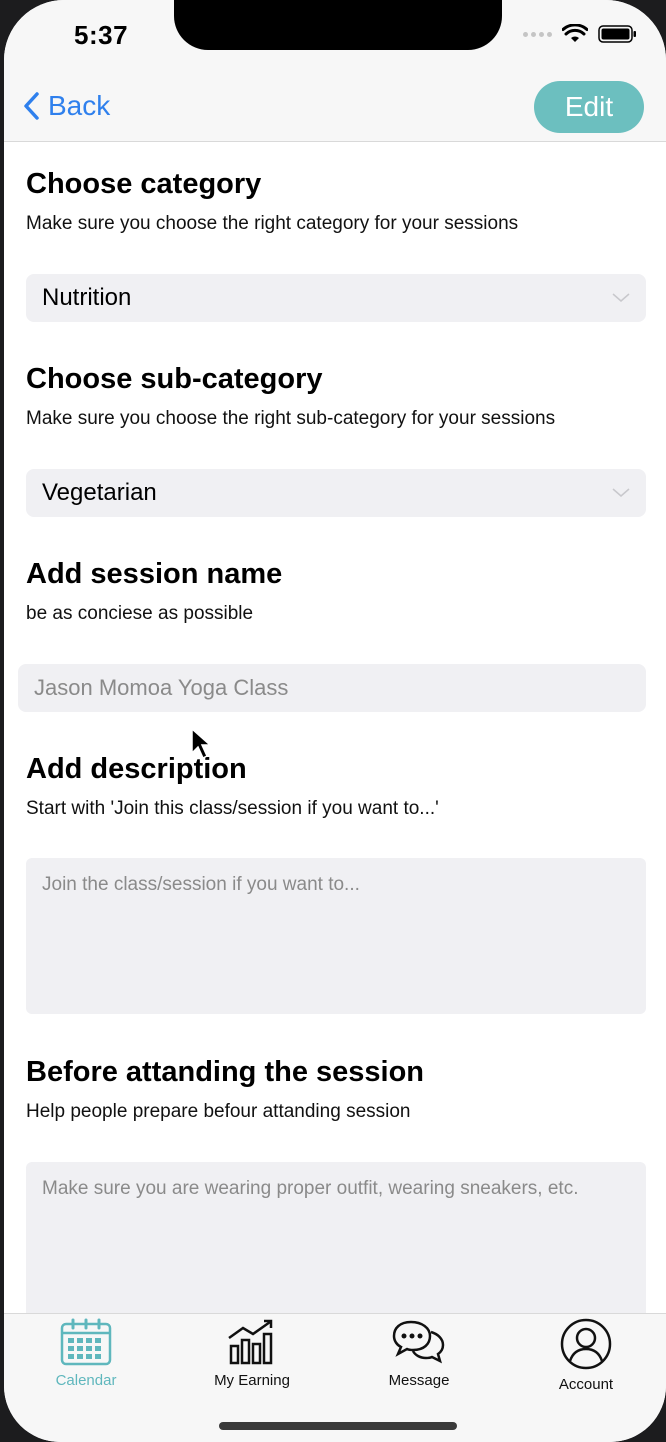 The width and height of the screenshot is (666, 1442). Describe the element at coordinates (161, 687) in the screenshot. I see `session-name-placeholder: Jason Momoa Yoga Class` at that location.